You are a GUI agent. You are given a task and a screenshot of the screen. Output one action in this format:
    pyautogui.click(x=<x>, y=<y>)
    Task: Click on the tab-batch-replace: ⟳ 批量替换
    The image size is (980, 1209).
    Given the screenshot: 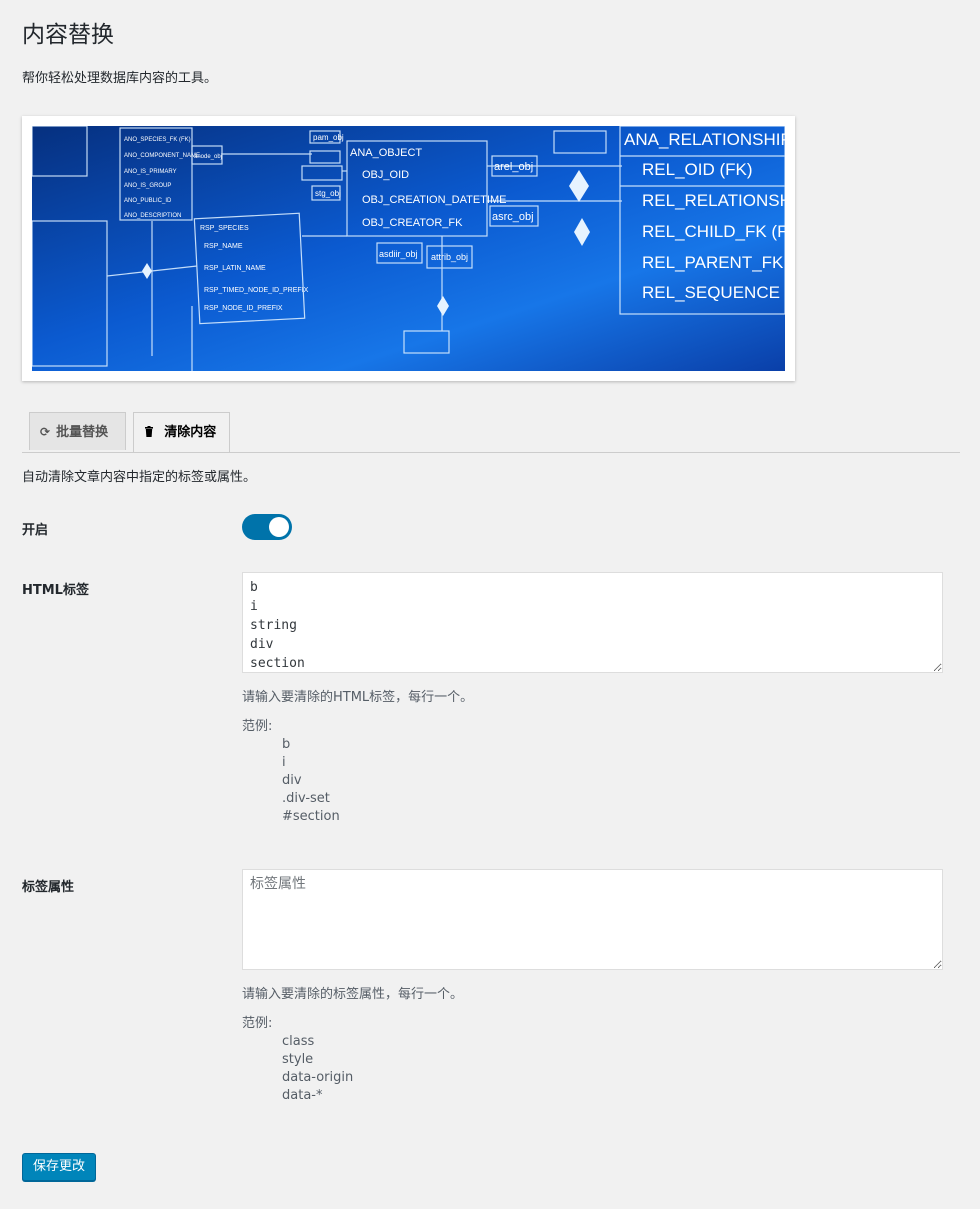 What is the action you would take?
    pyautogui.click(x=77, y=431)
    